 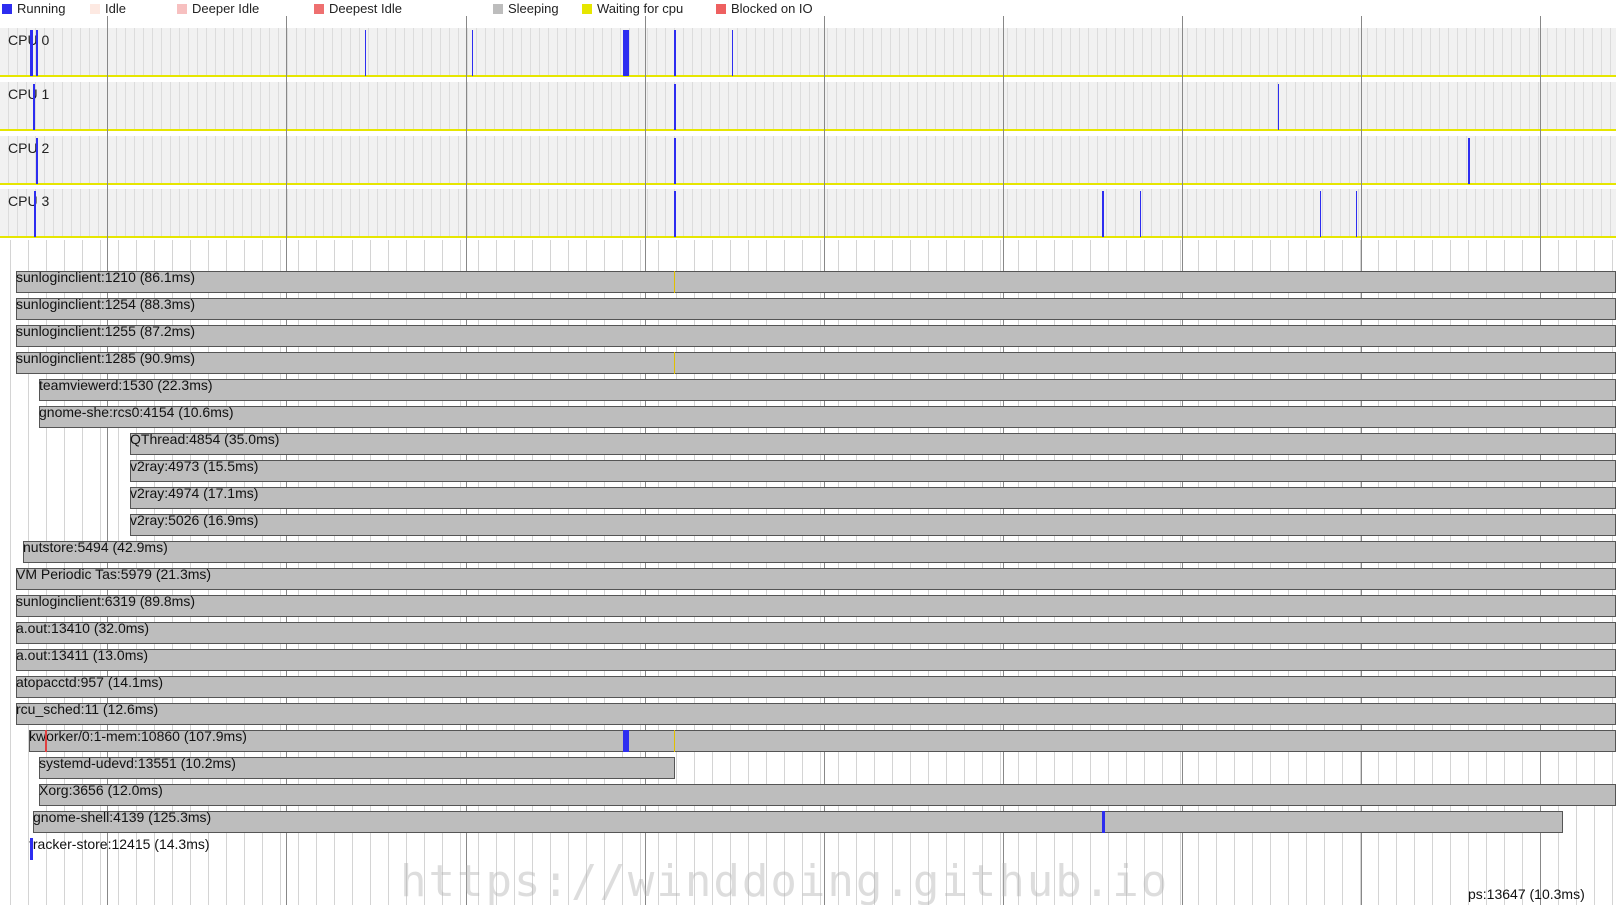 What do you see at coordinates (808, 106) in the screenshot?
I see `cpu-lane-1: CPU 1` at bounding box center [808, 106].